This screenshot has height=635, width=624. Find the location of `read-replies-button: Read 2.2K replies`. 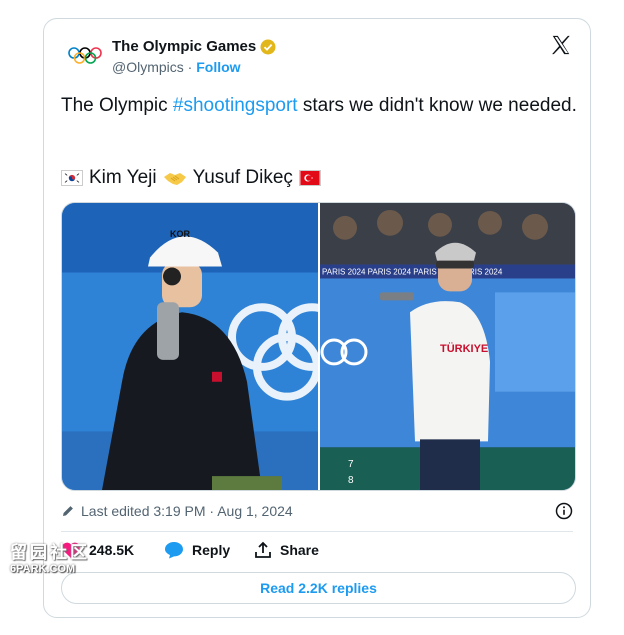

read-replies-button: Read 2.2K replies is located at coordinates (318, 588).